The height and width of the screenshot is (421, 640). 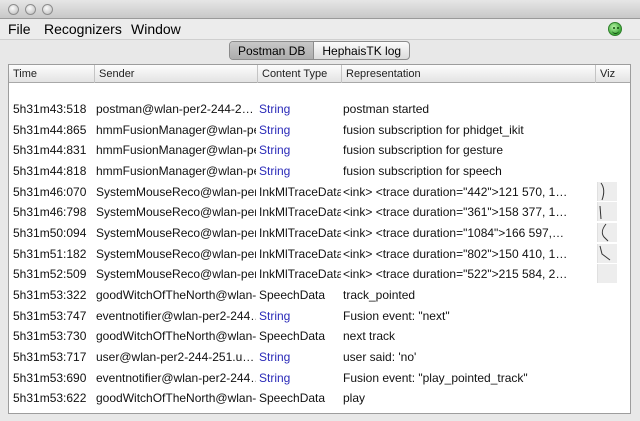 What do you see at coordinates (176, 74) in the screenshot?
I see `column-header-sender: Sender` at bounding box center [176, 74].